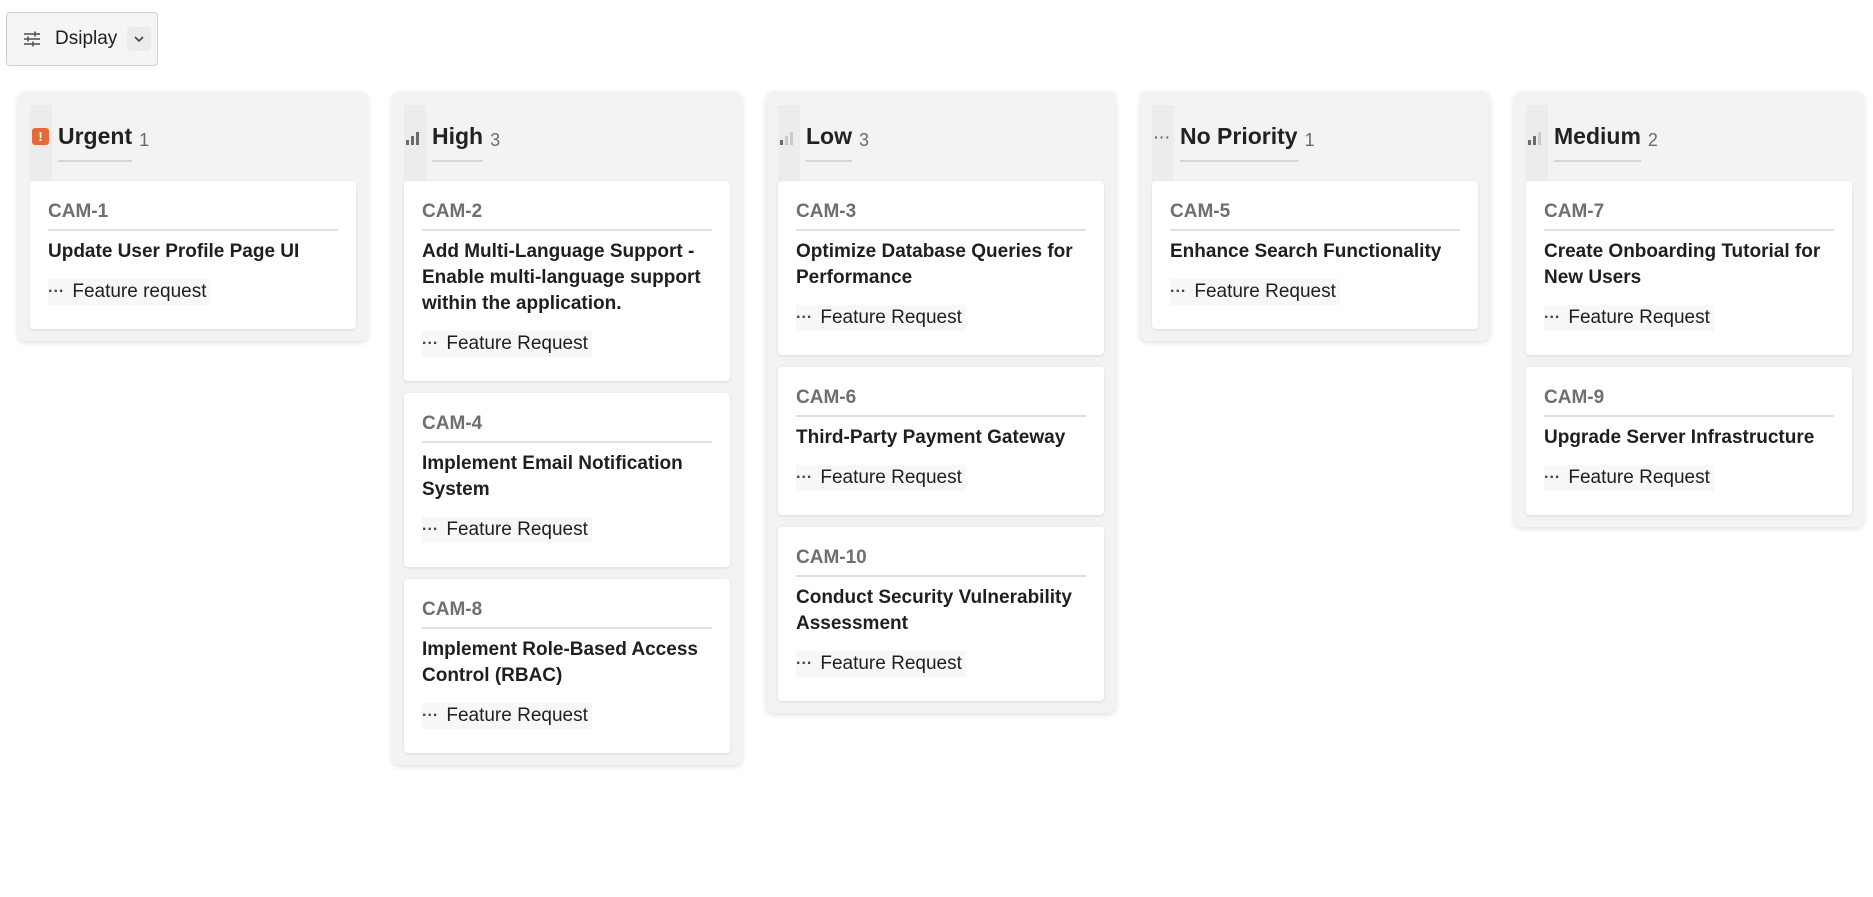 The image size is (1873, 897). I want to click on urgent-icon: !, so click(40, 136).